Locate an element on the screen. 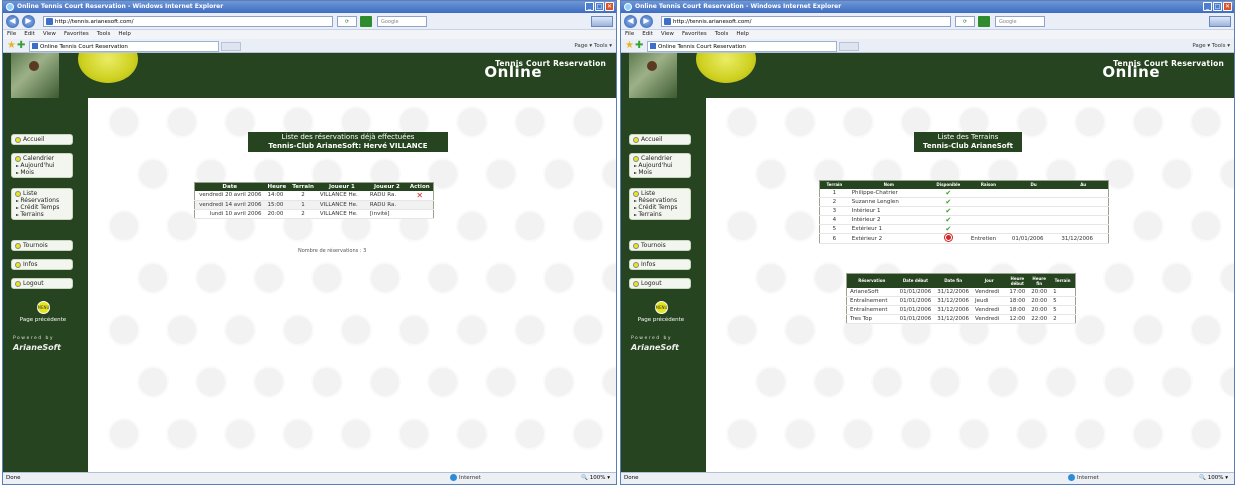 The image size is (1236, 485). security-zone: Internet is located at coordinates (1083, 478).